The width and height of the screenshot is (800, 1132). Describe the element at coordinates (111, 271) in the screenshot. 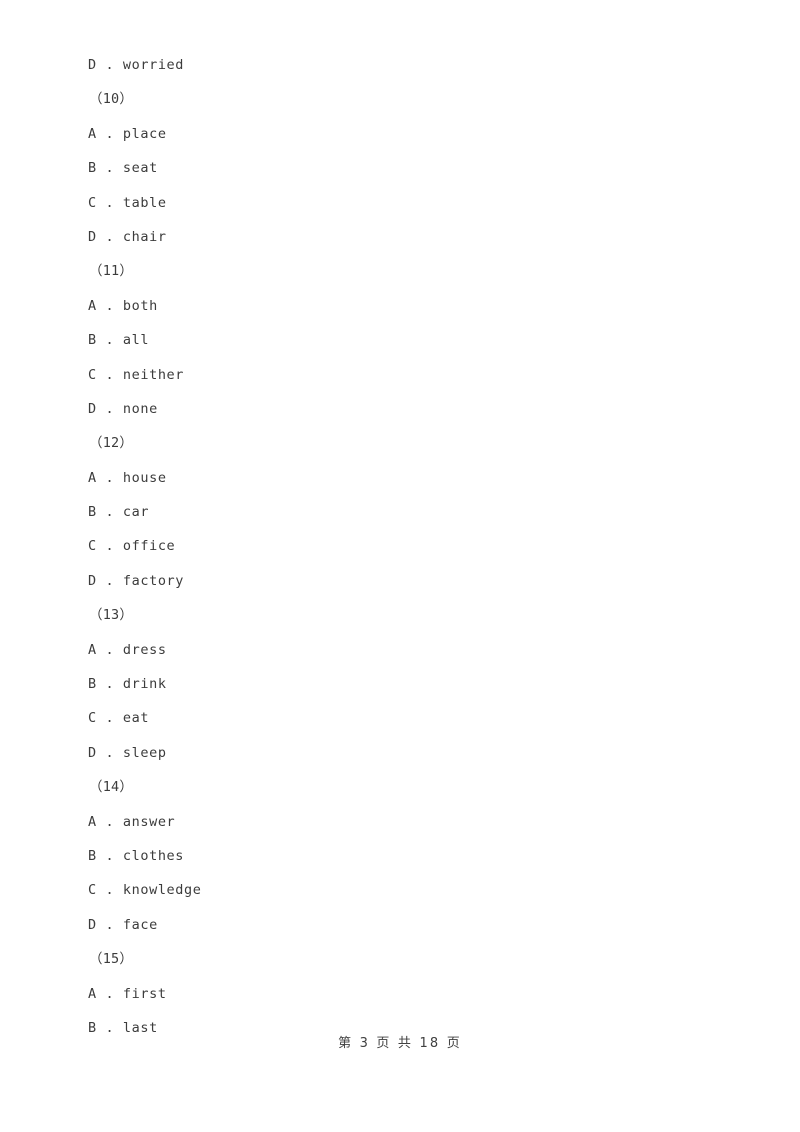

I see `question-number: （11）` at that location.